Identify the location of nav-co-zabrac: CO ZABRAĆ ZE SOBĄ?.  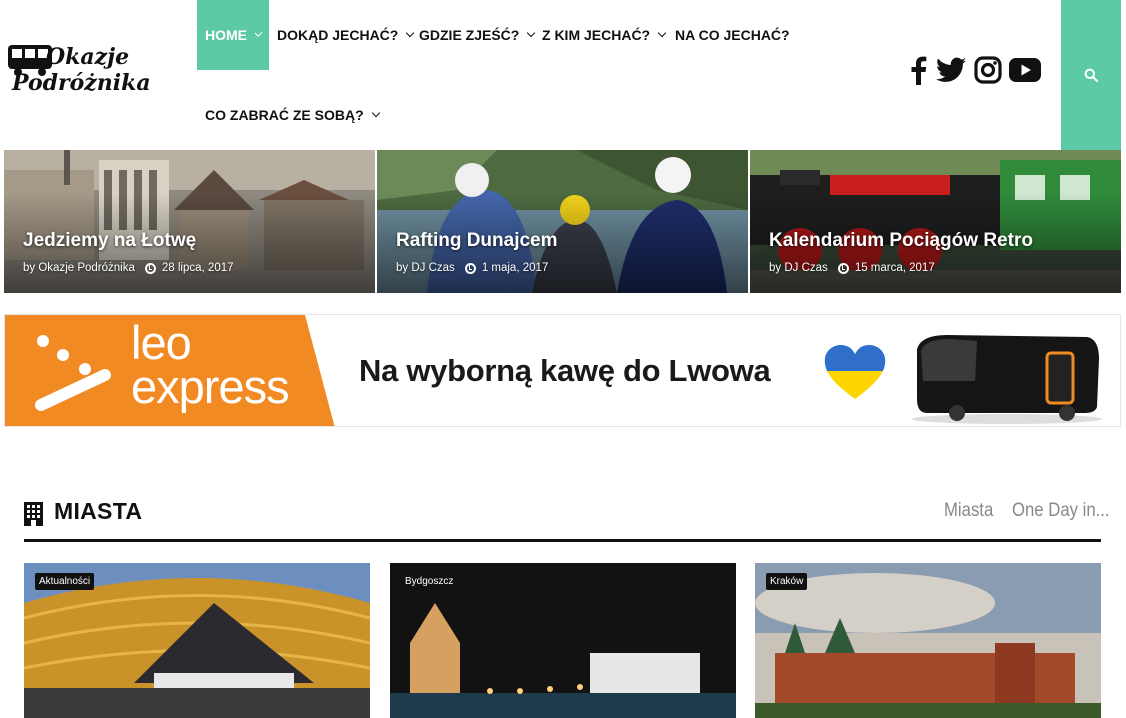
(292, 115).